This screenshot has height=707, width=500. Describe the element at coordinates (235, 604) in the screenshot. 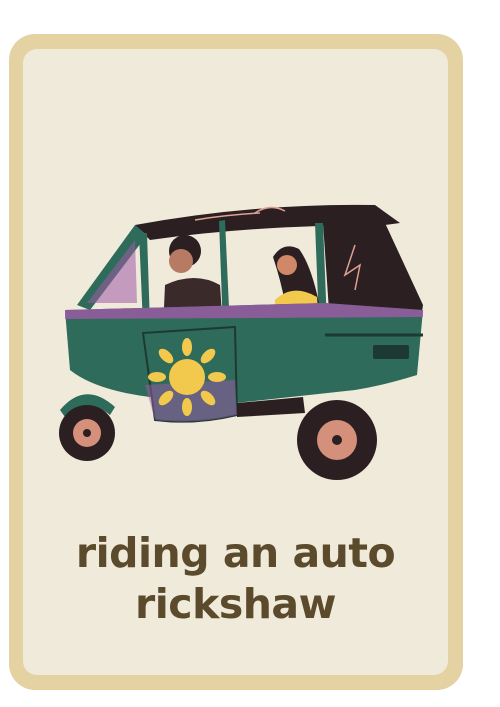

I see `caption-line-2: rickshaw` at that location.